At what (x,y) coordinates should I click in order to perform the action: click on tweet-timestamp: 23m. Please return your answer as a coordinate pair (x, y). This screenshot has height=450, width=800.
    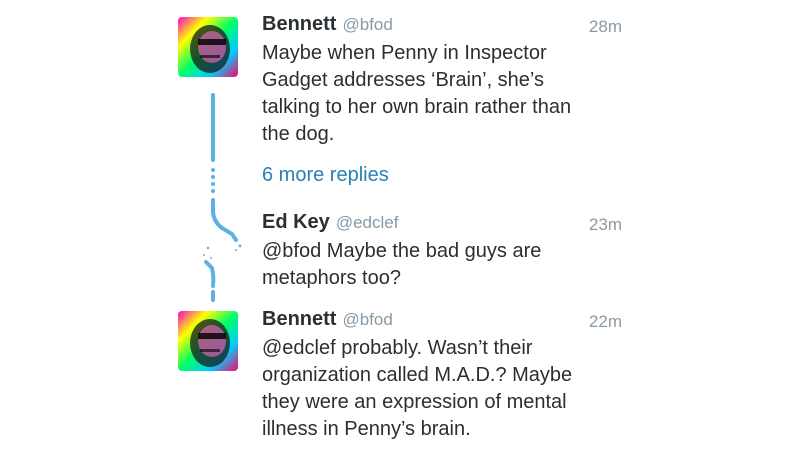
    Looking at the image, I should click on (605, 225).